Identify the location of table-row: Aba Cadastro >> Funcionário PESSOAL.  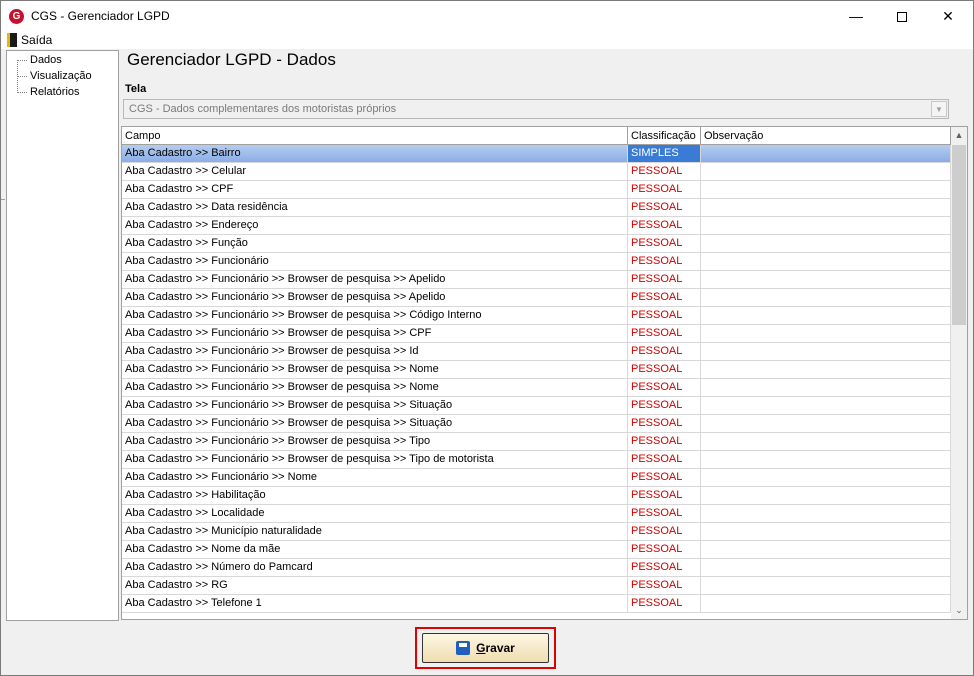
(536, 262).